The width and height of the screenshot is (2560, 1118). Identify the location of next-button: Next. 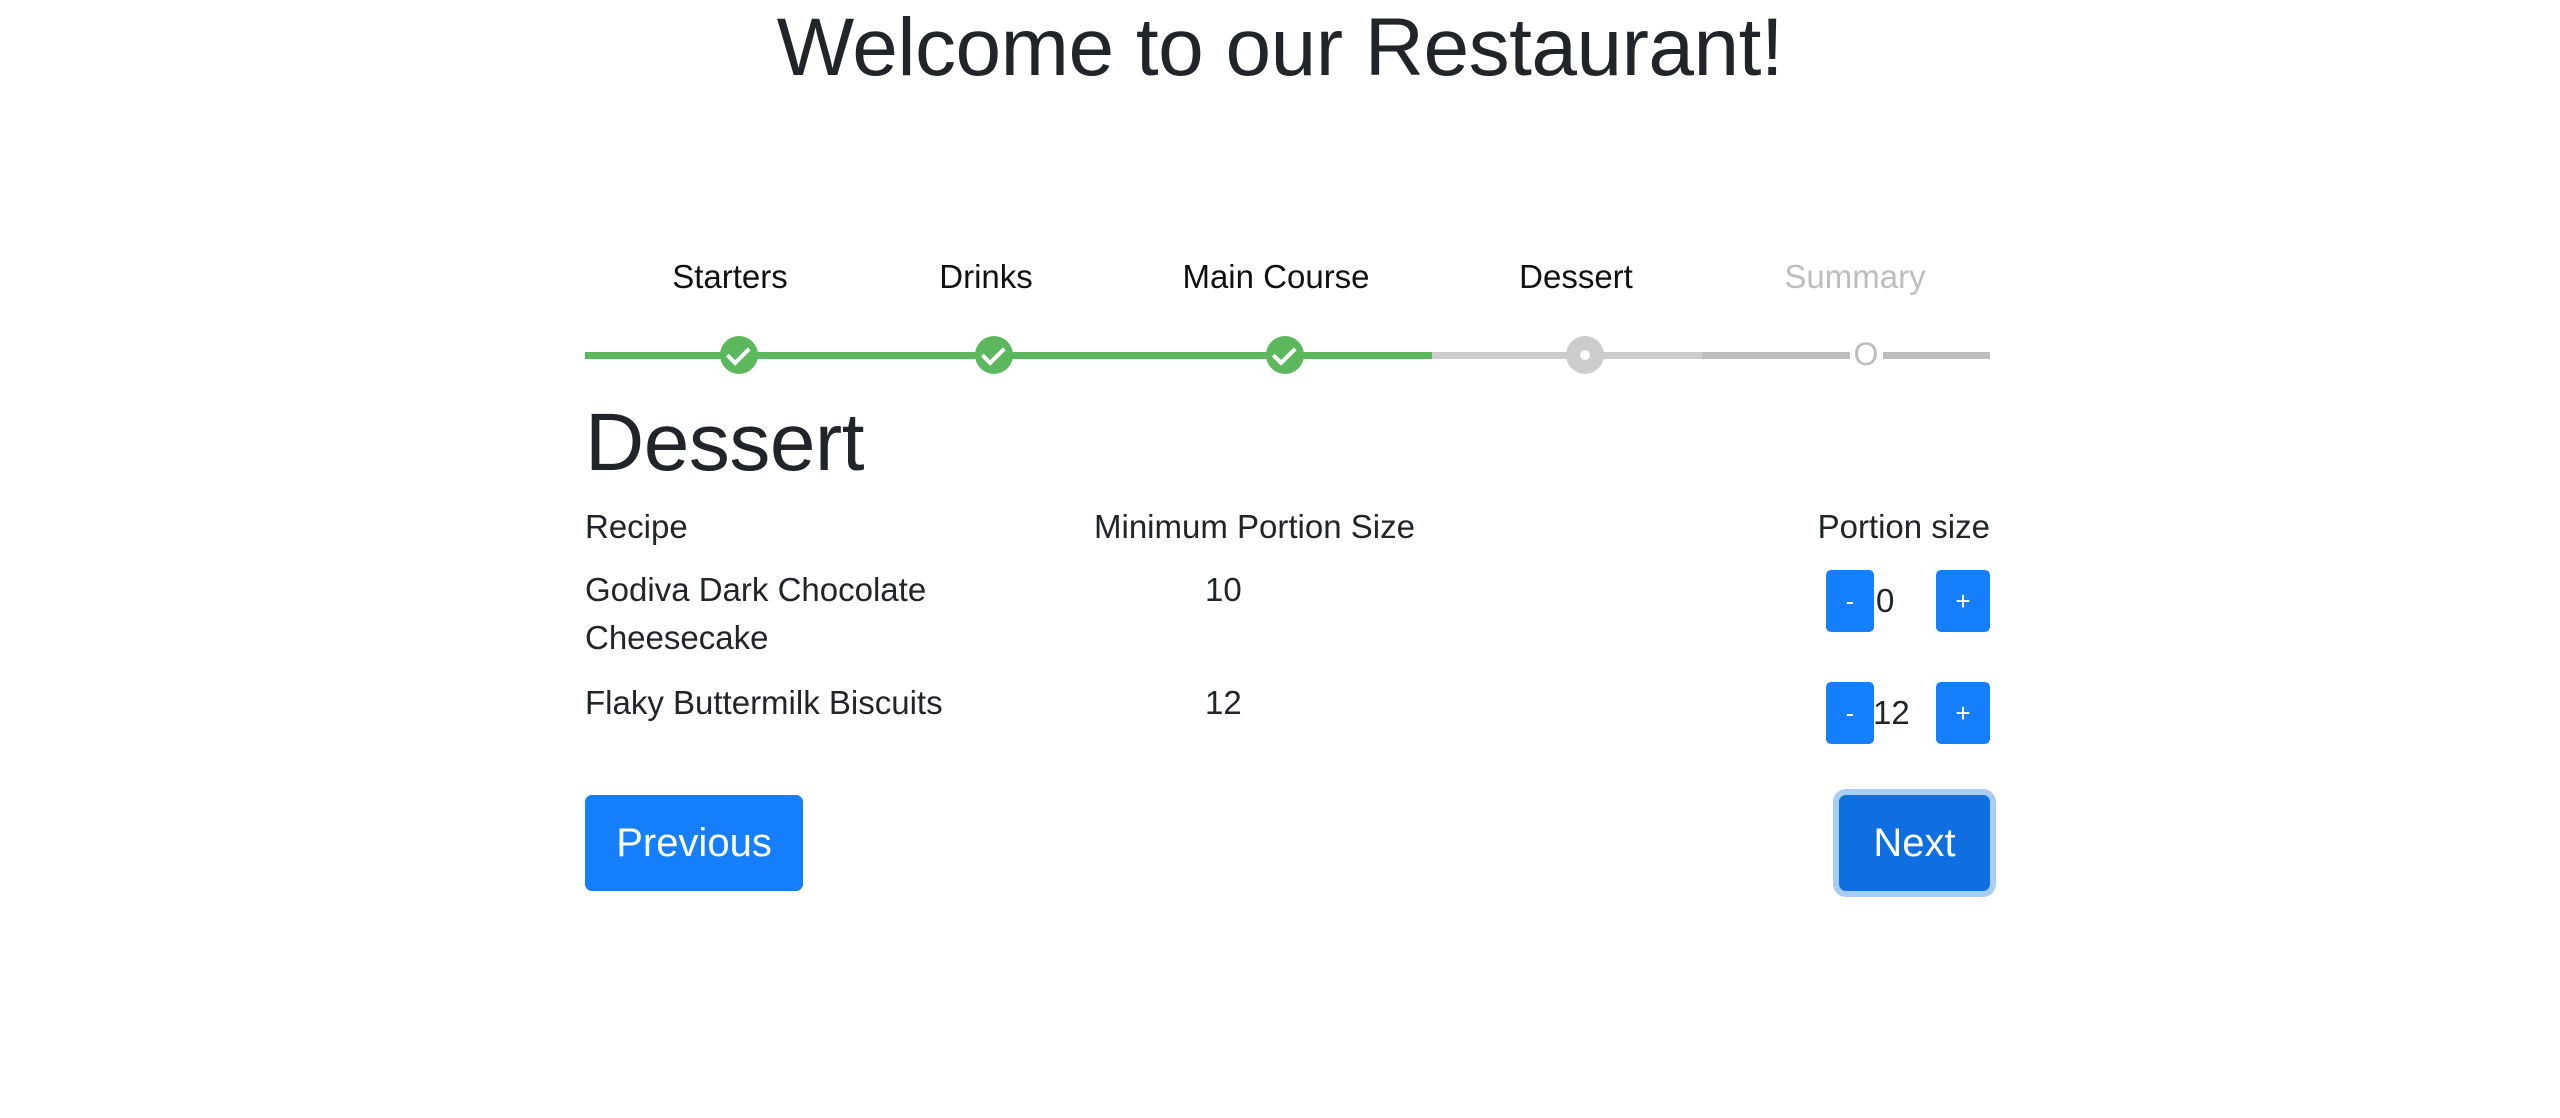
(1914, 843).